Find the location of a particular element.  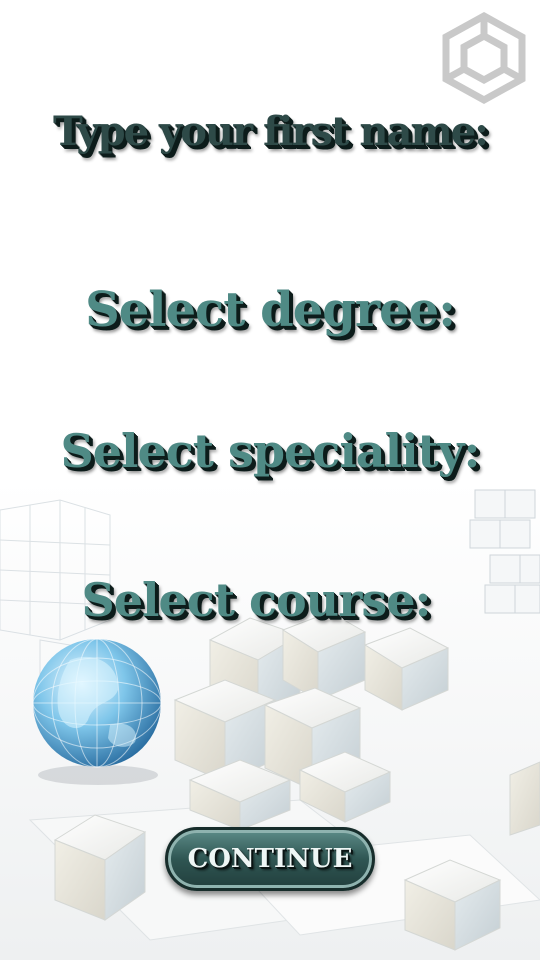

continue-button: CONTINUE is located at coordinates (270, 859).